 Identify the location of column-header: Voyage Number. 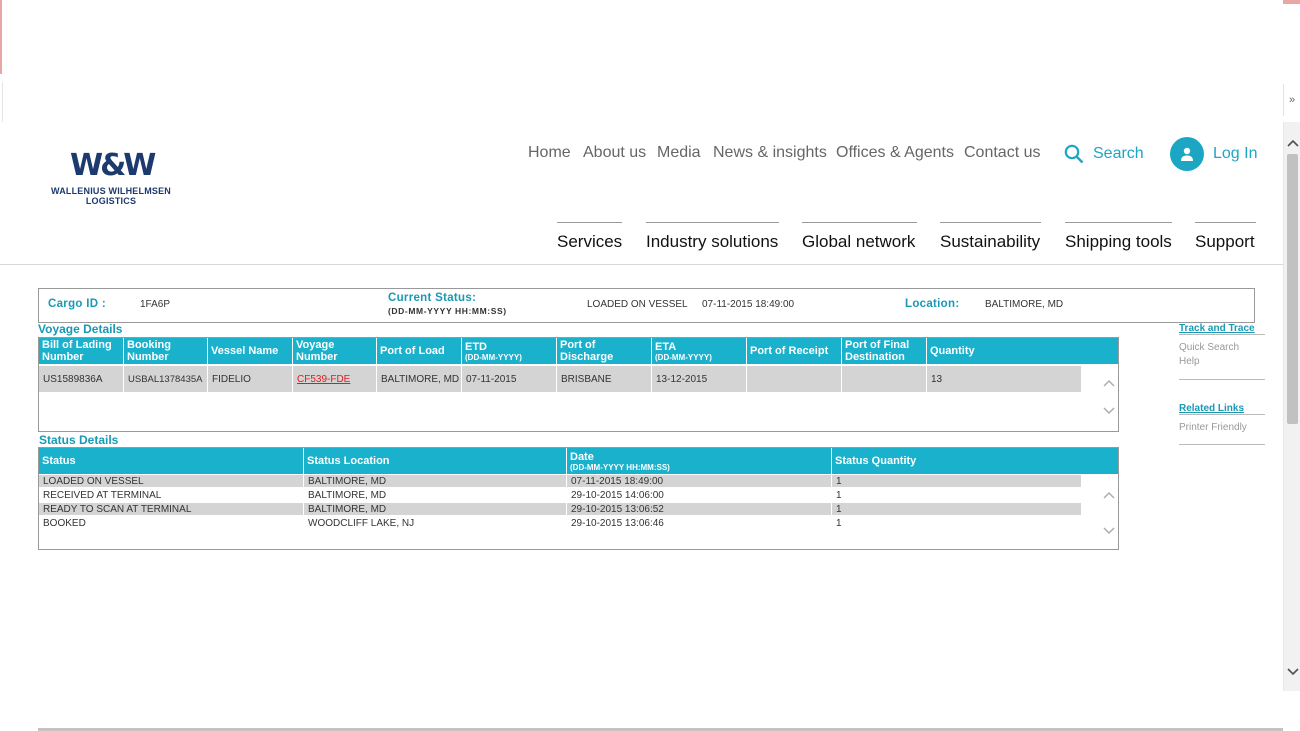
(335, 351).